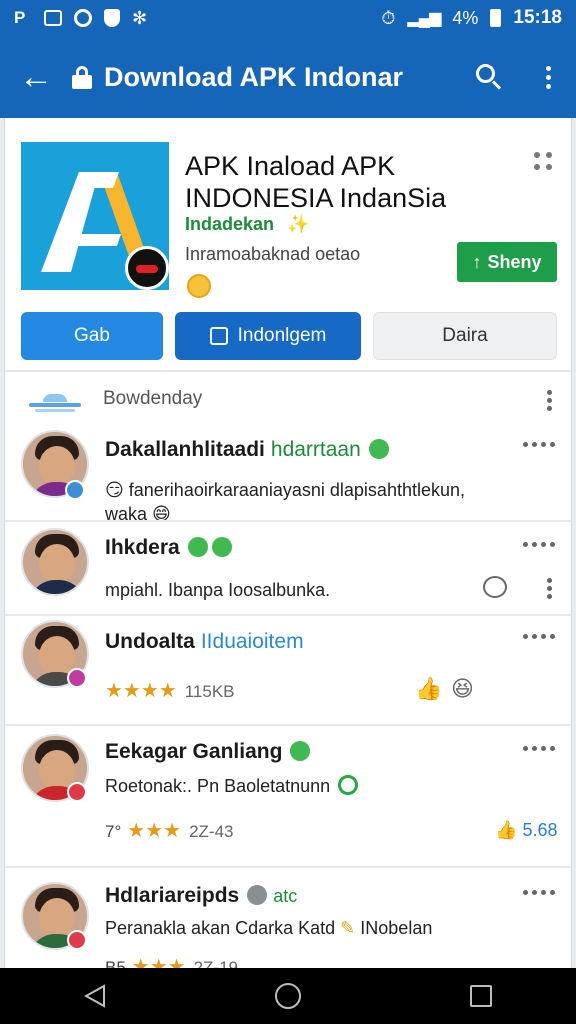 This screenshot has width=576, height=1024. Describe the element at coordinates (465, 17) in the screenshot. I see `battery-percent: 4%` at that location.